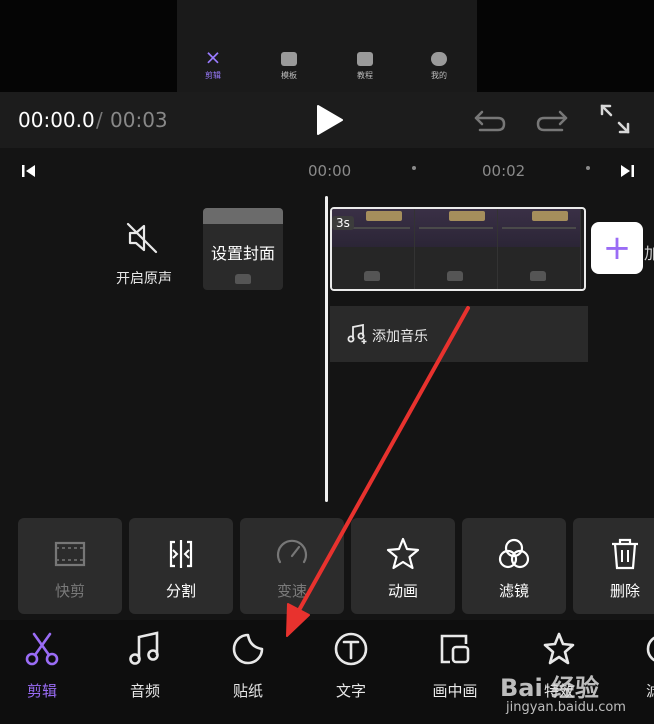 The image size is (654, 724). I want to click on play-button, so click(330, 120).